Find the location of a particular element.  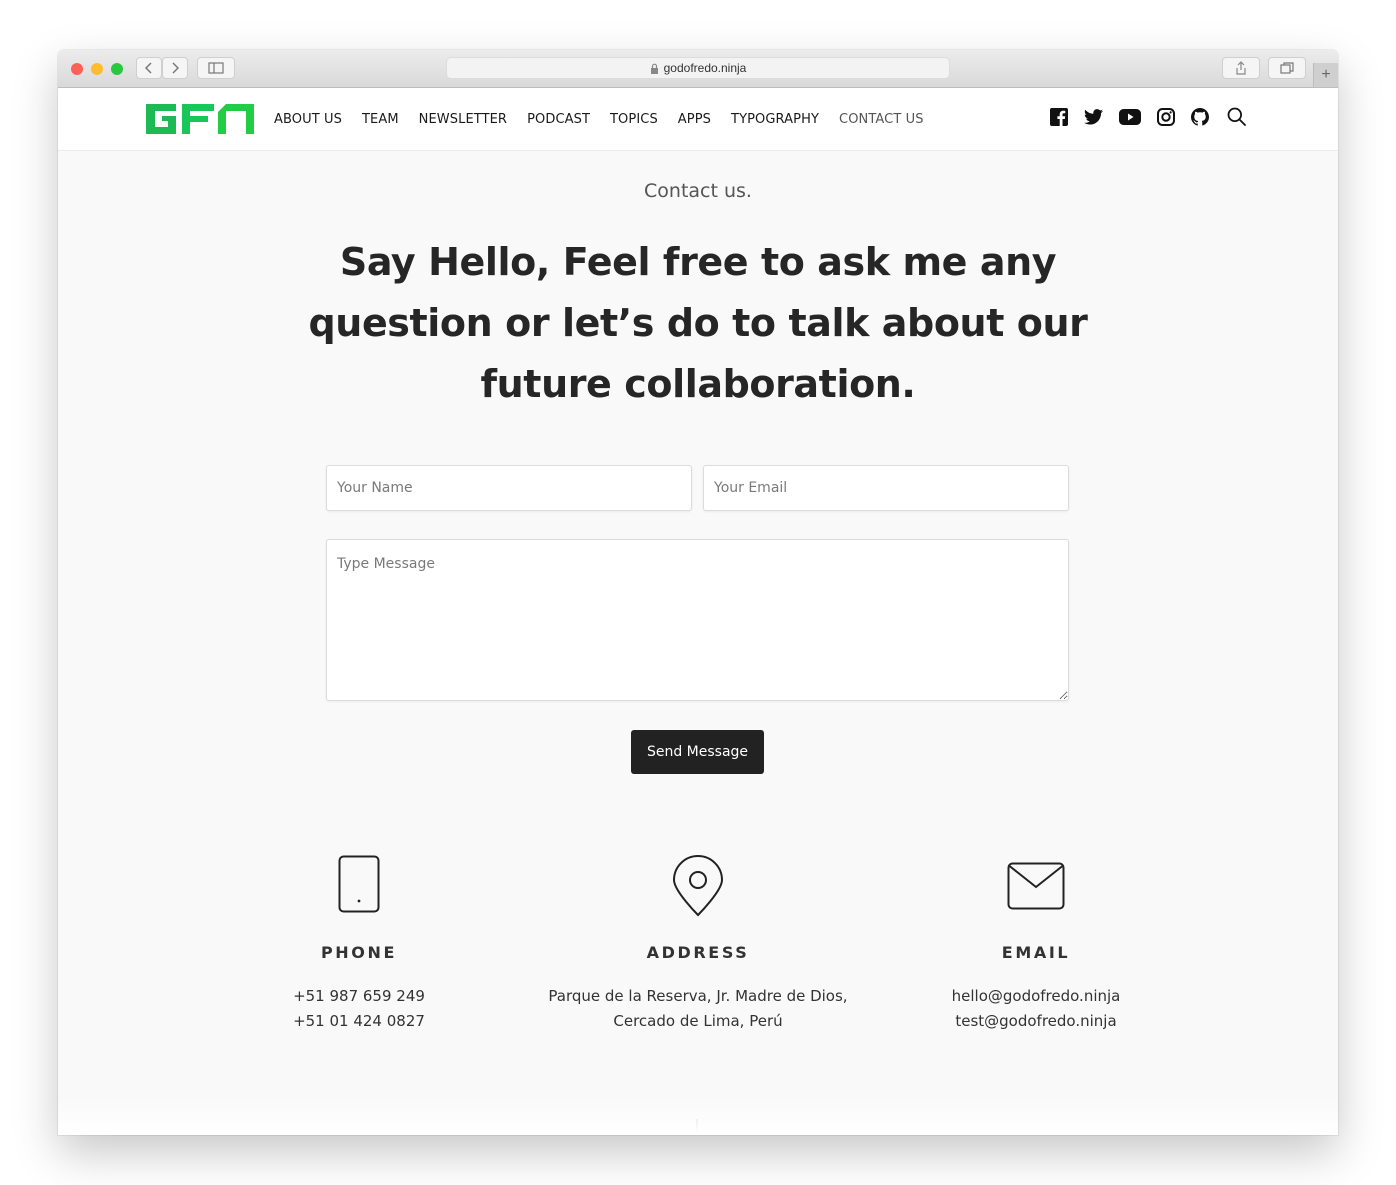

chevron-right-icon is located at coordinates (175, 68).